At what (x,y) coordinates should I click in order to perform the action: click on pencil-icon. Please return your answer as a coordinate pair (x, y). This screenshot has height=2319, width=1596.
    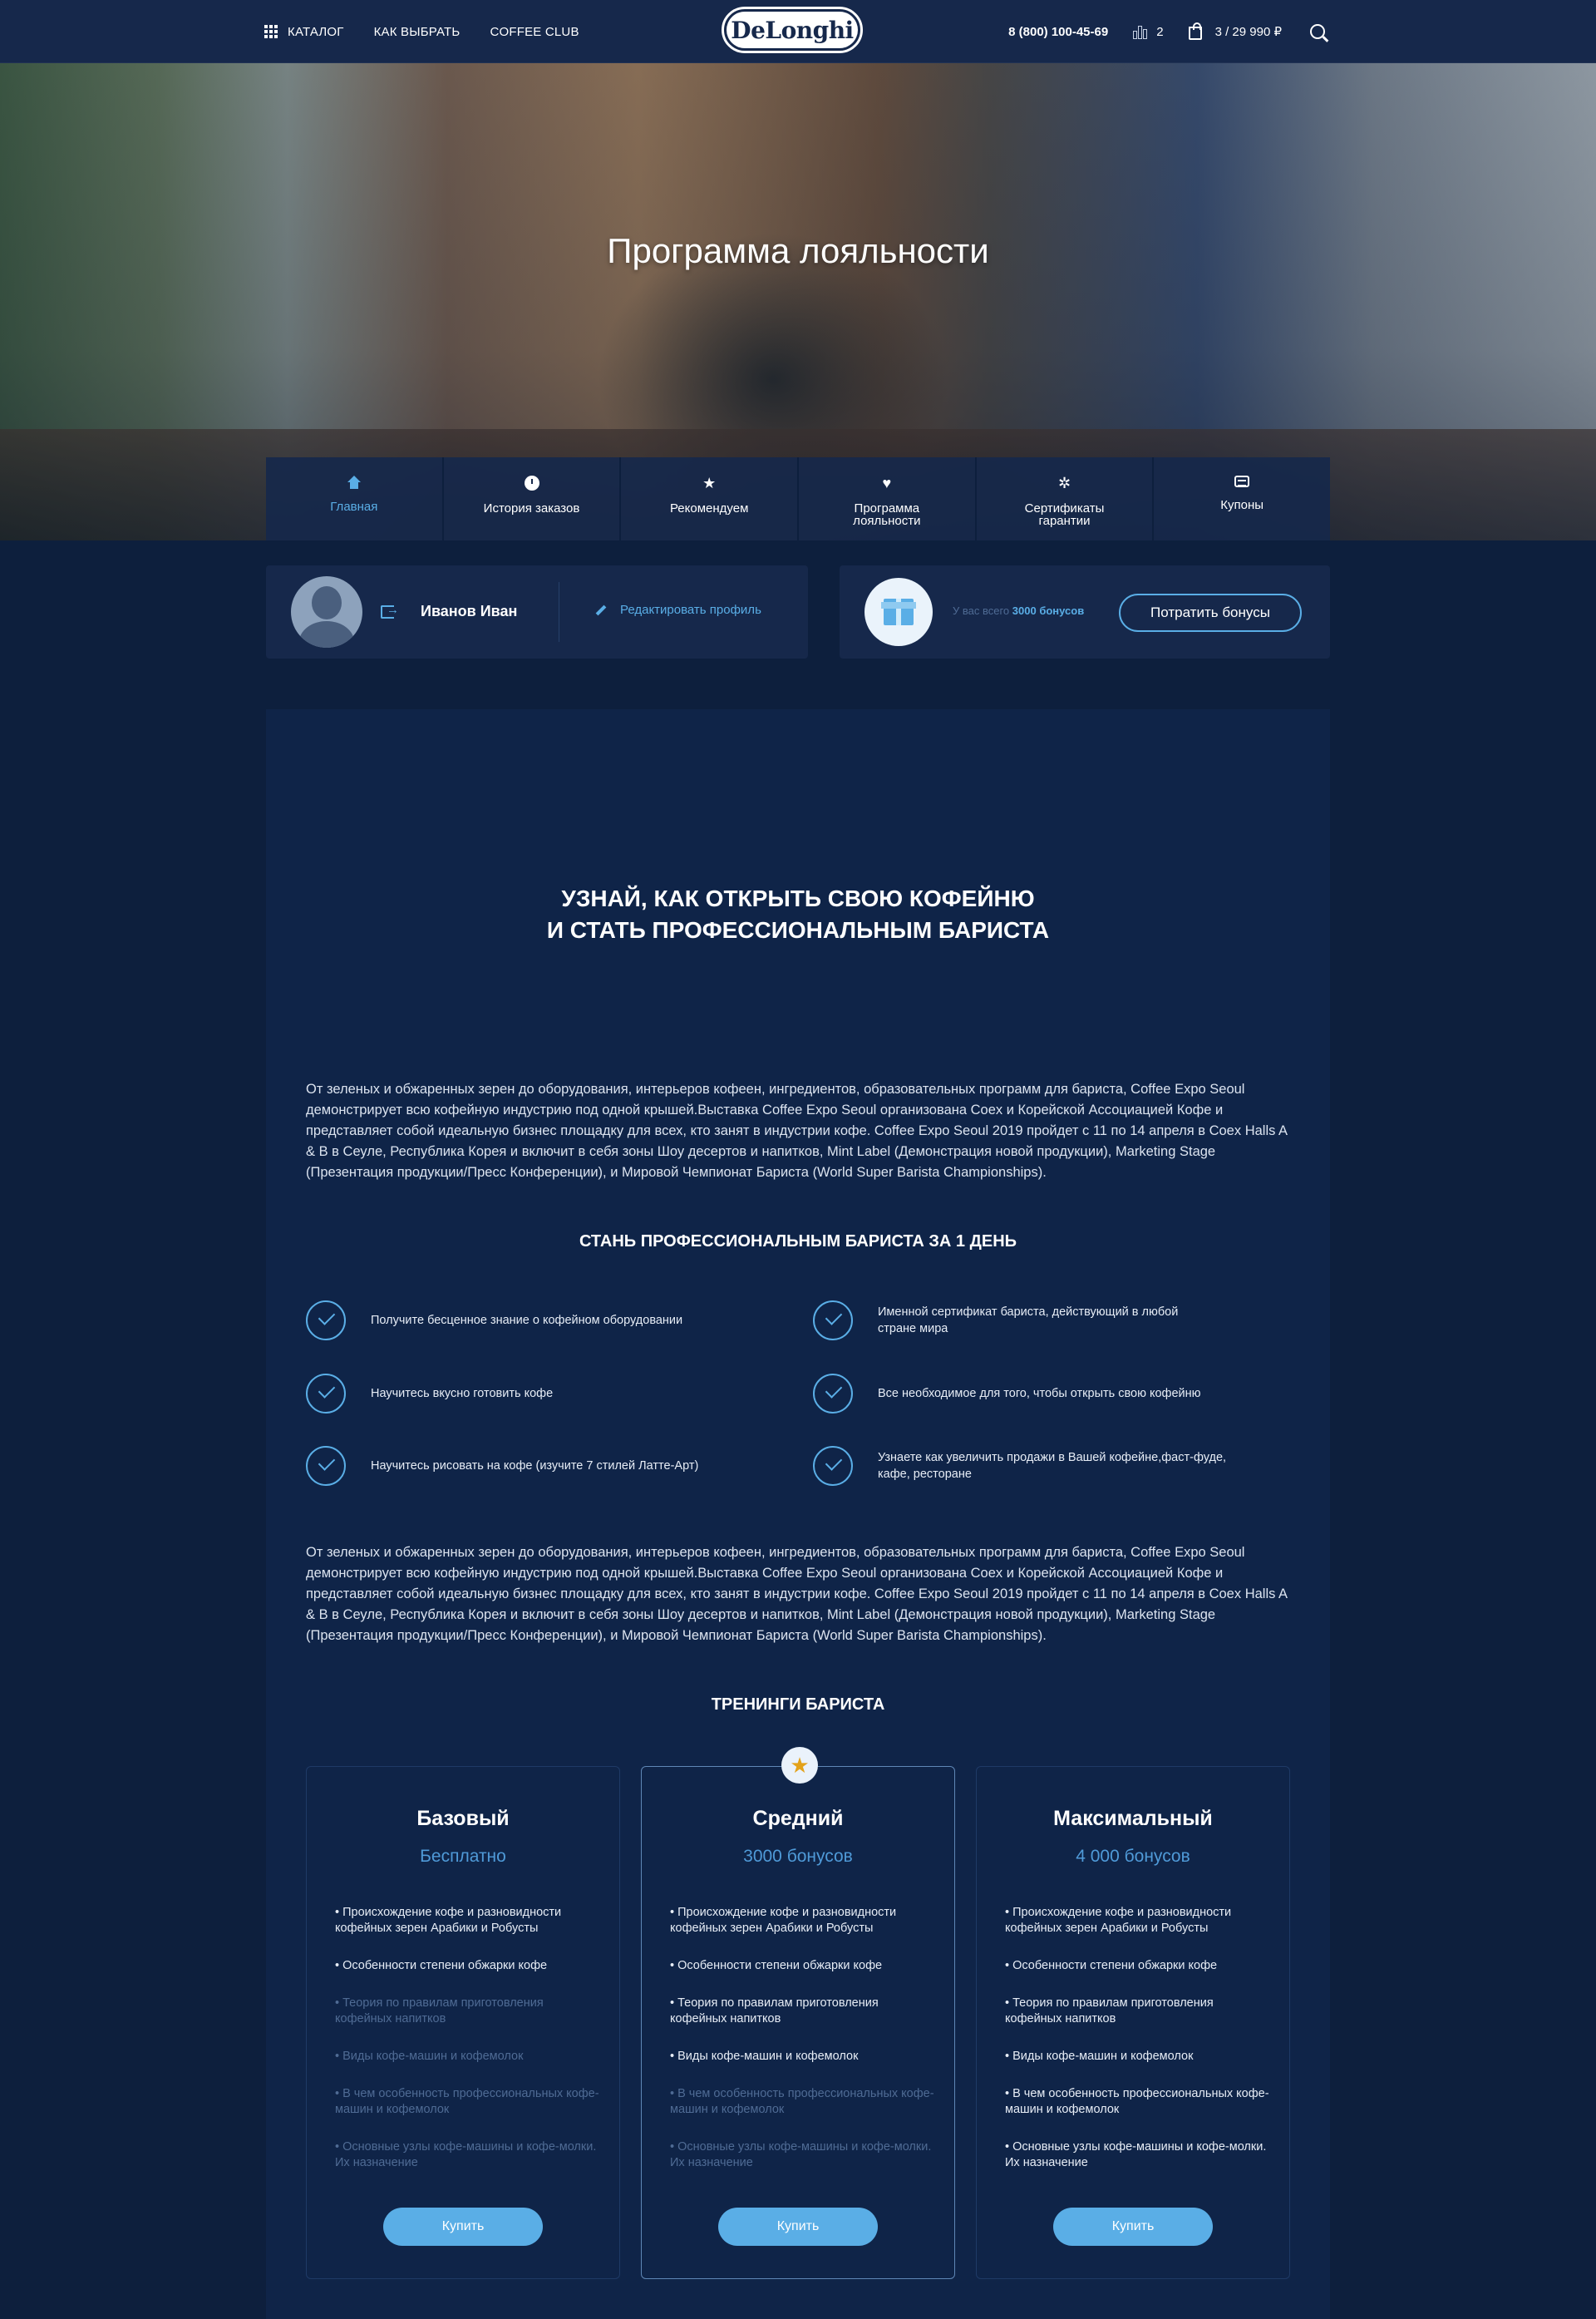
    Looking at the image, I should click on (601, 609).